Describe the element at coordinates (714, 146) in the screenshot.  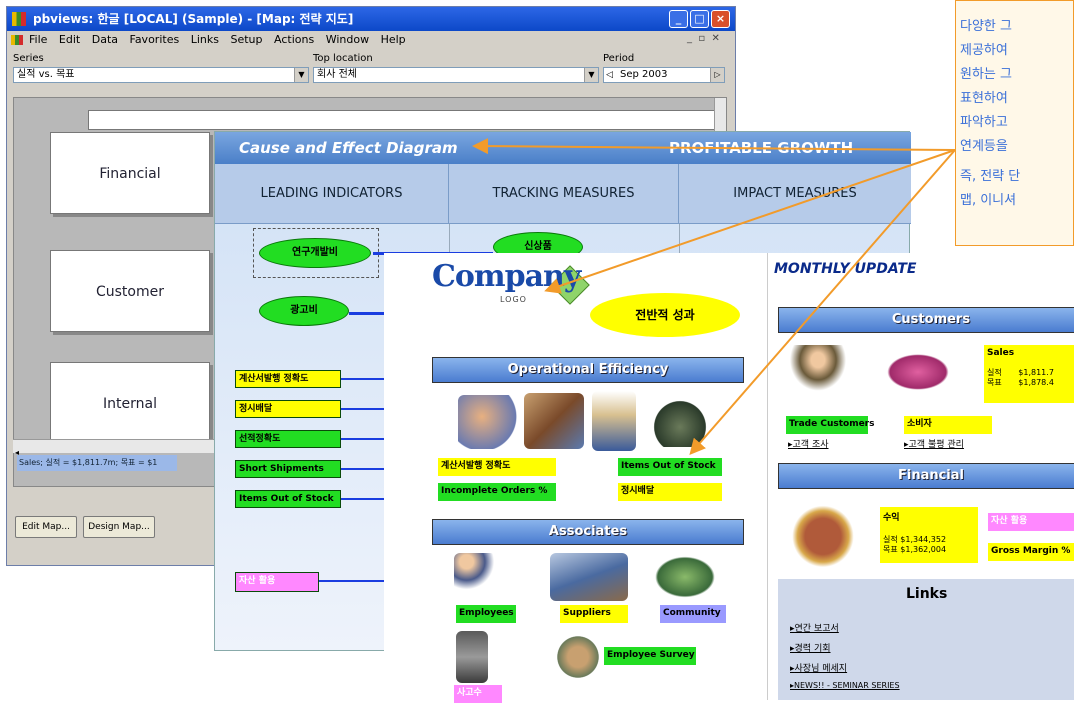
I see `arrow-to-title` at that location.